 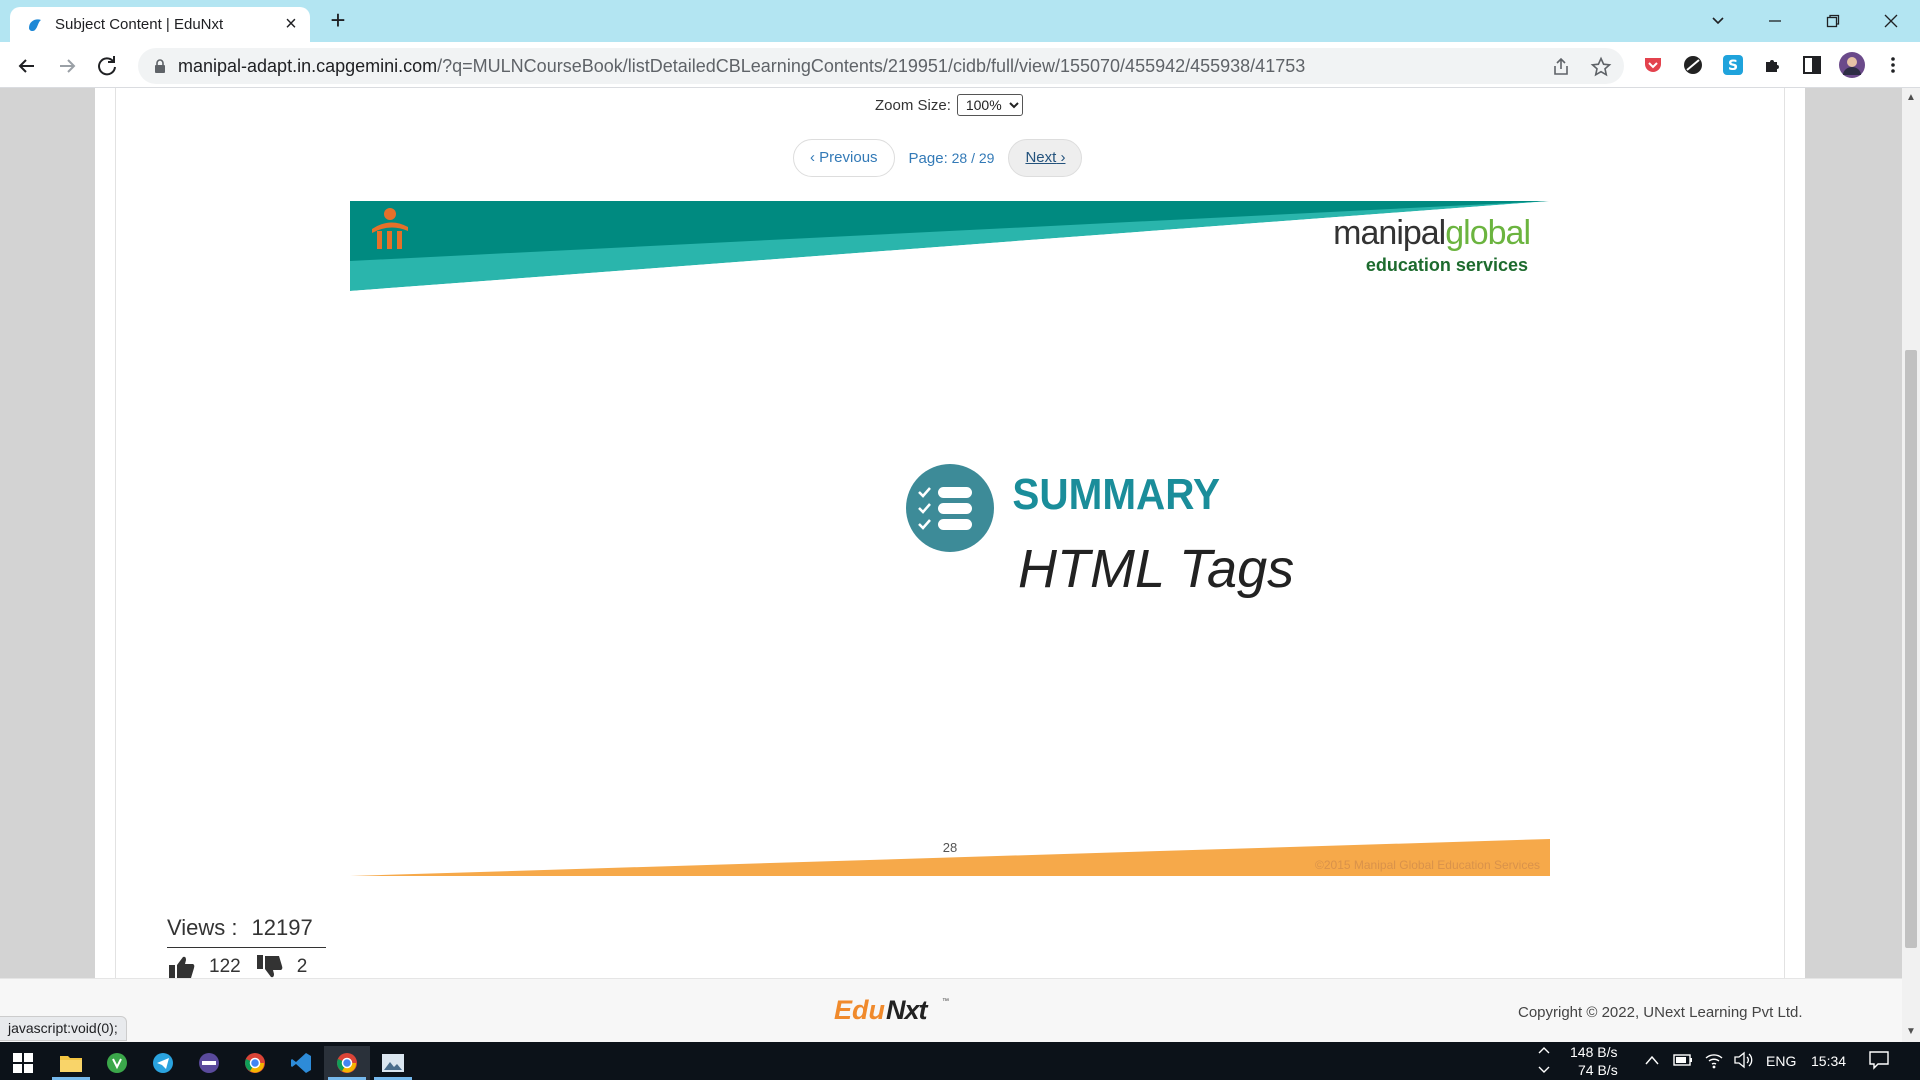 I want to click on chrome-active-taskbar-icon, so click(x=347, y=1063).